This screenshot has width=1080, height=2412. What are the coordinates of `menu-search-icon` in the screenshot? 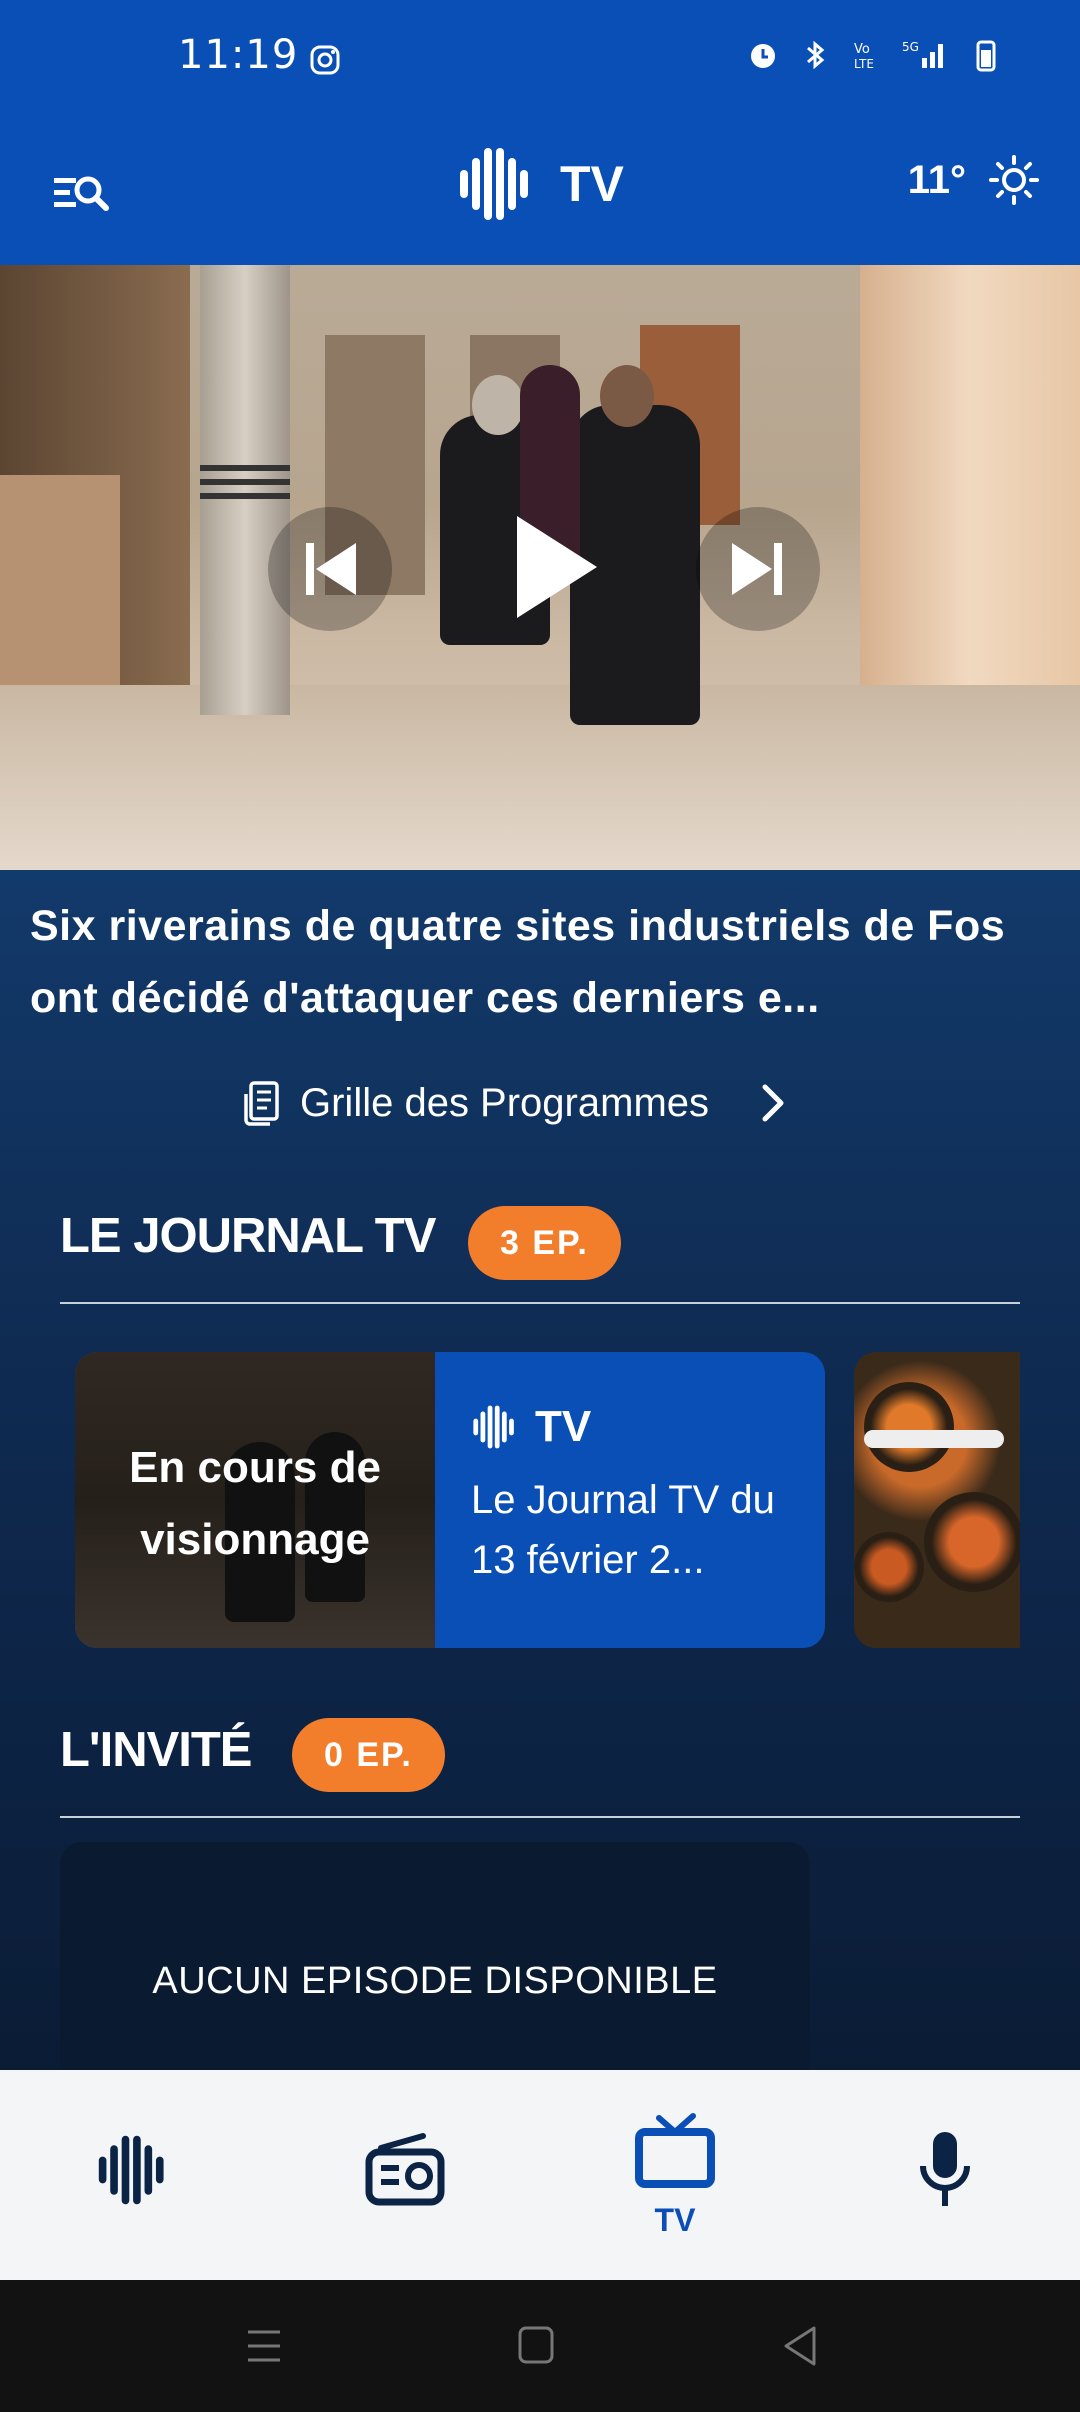 It's located at (82, 192).